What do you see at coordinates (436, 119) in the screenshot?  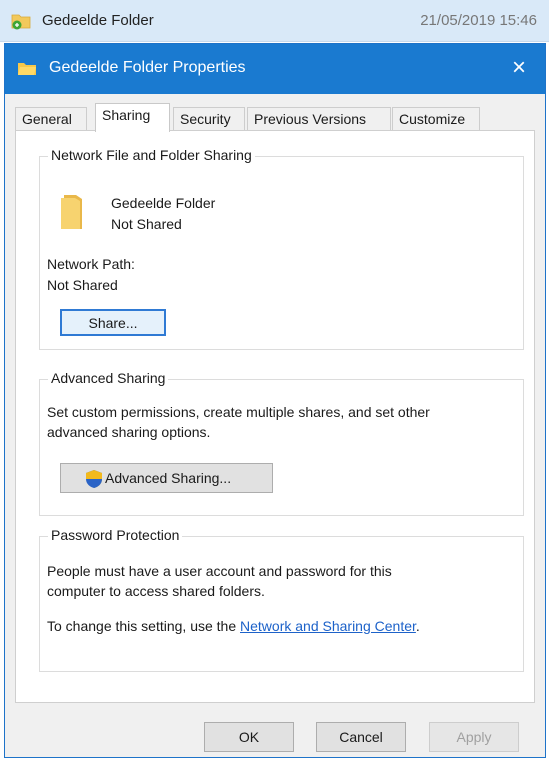 I see `tab-customize: Customize` at bounding box center [436, 119].